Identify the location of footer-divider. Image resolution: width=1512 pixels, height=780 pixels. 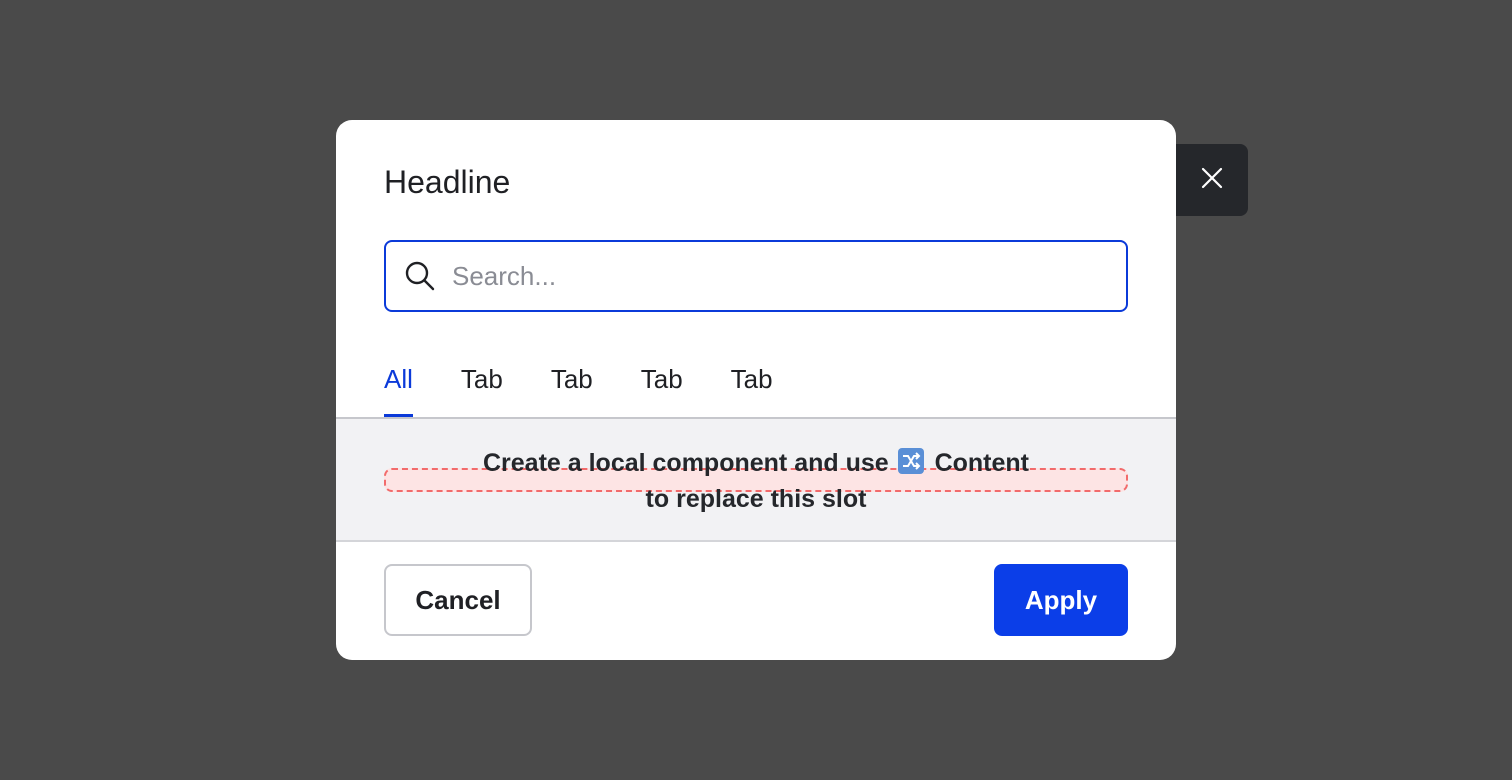
(756, 541).